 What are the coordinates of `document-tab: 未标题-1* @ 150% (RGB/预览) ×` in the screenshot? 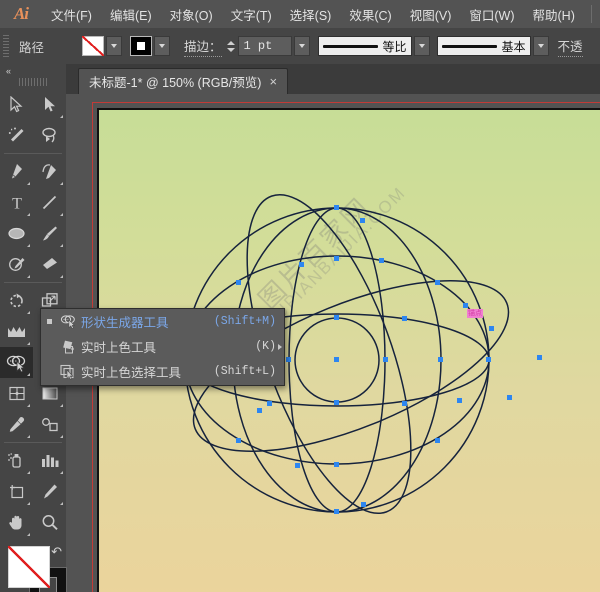 It's located at (183, 81).